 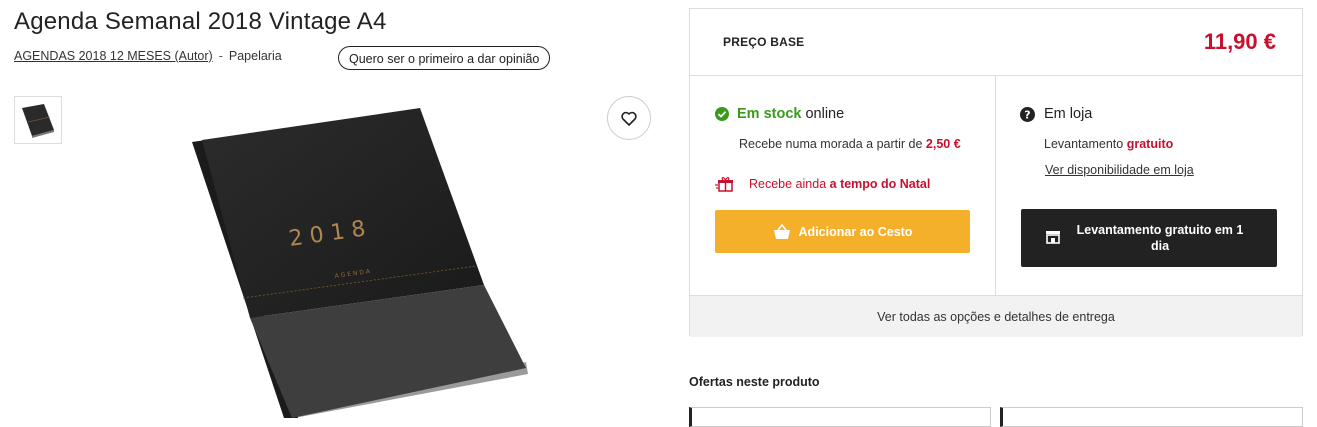 What do you see at coordinates (1119, 170) in the screenshot?
I see `store-availability-link: Ver disponibilidade em loja` at bounding box center [1119, 170].